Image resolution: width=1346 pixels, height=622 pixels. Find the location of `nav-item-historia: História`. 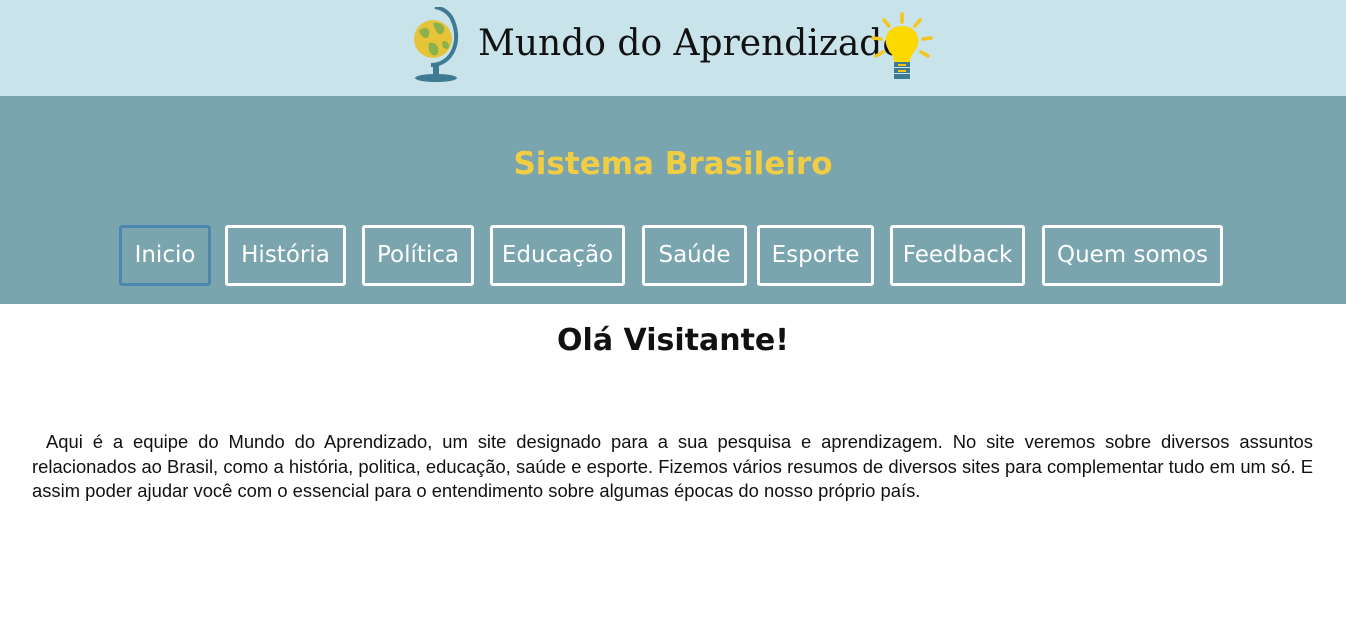

nav-item-historia: História is located at coordinates (285, 255).